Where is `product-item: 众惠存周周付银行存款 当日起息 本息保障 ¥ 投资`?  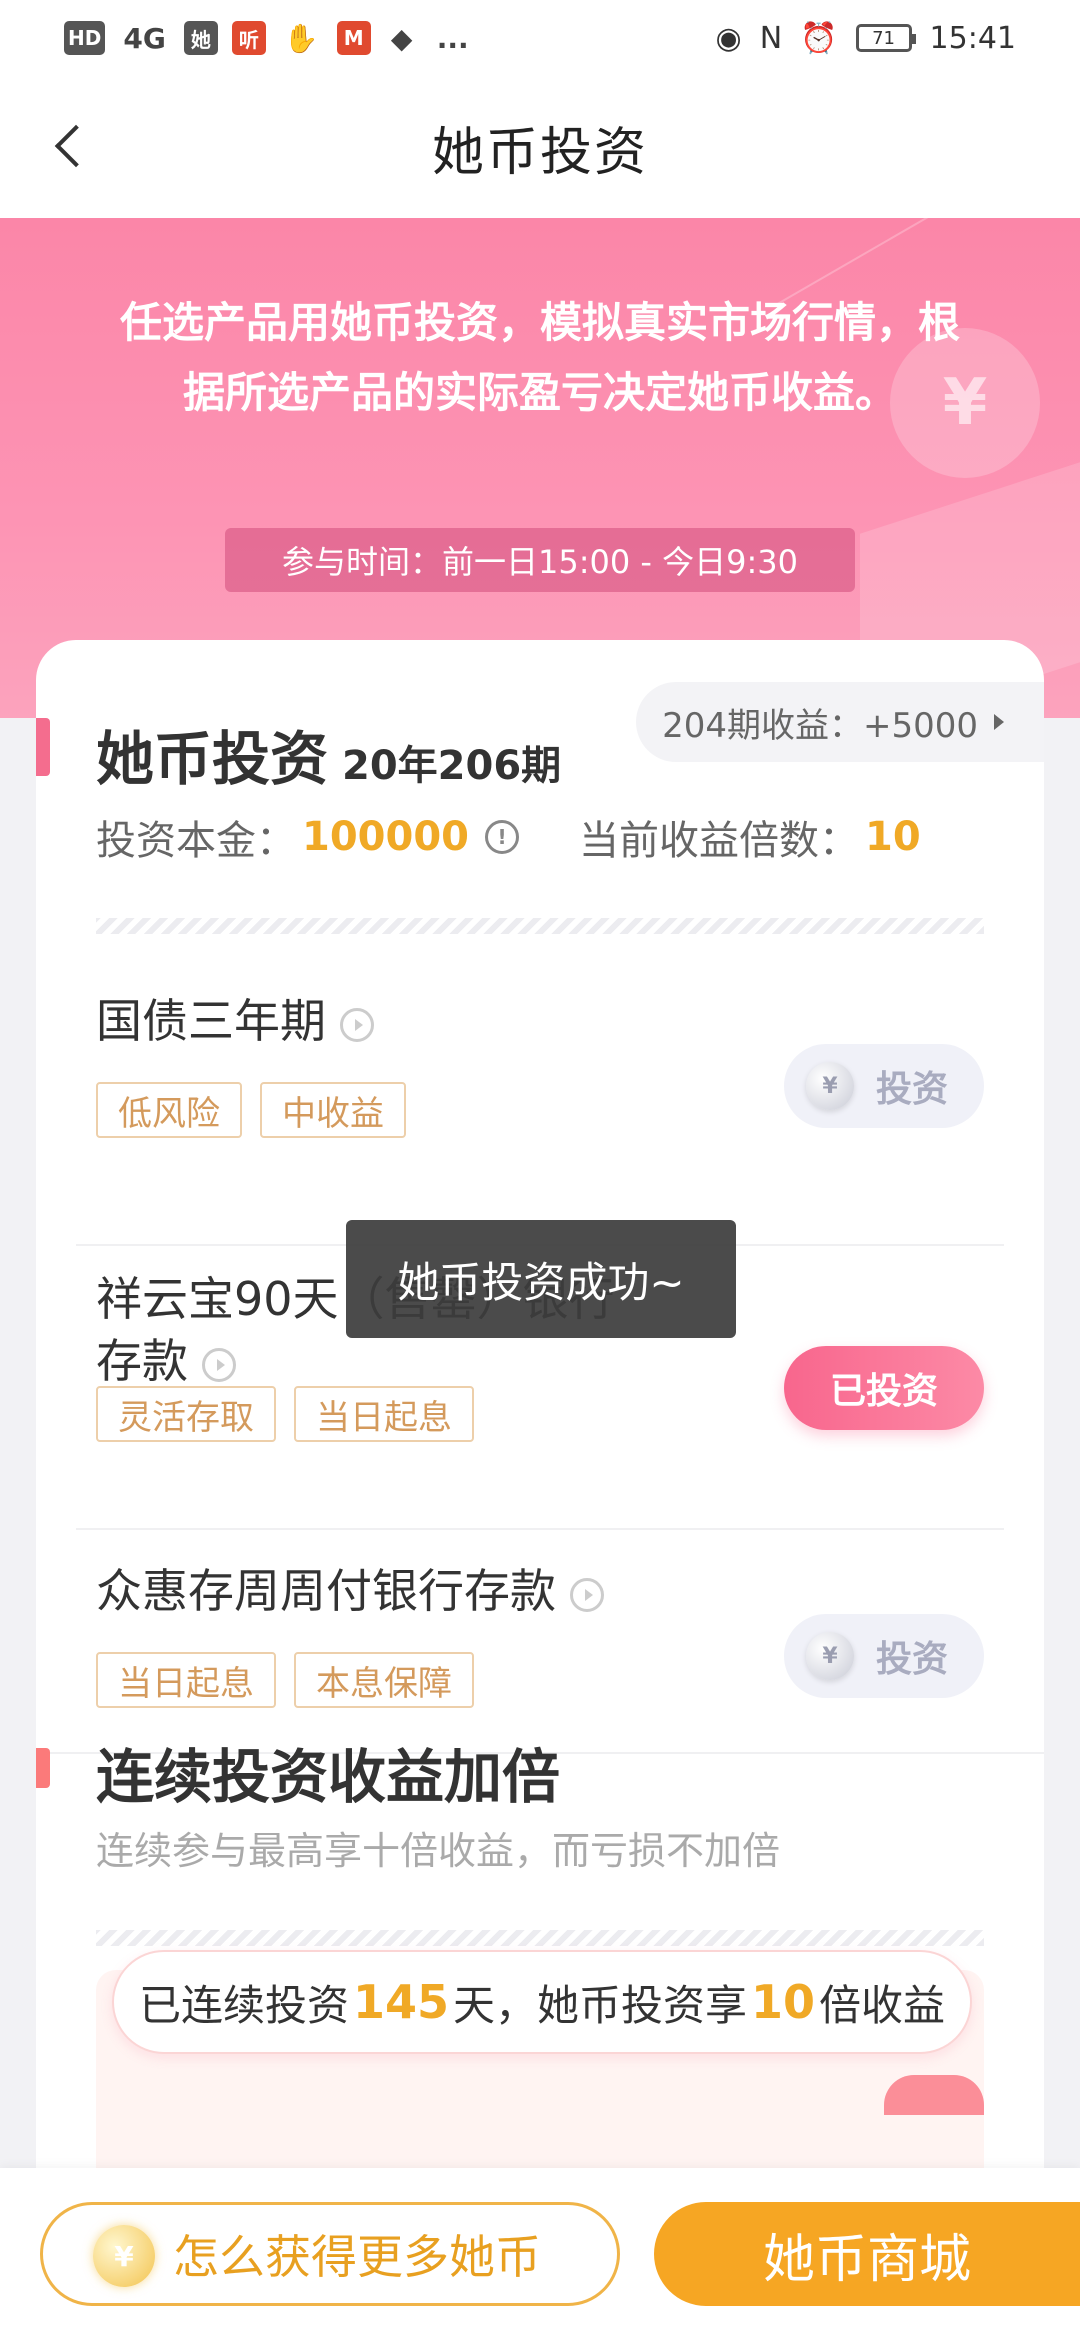 product-item: 众惠存周周付银行存款 当日起息 本息保障 ¥ 投资 is located at coordinates (540, 1641).